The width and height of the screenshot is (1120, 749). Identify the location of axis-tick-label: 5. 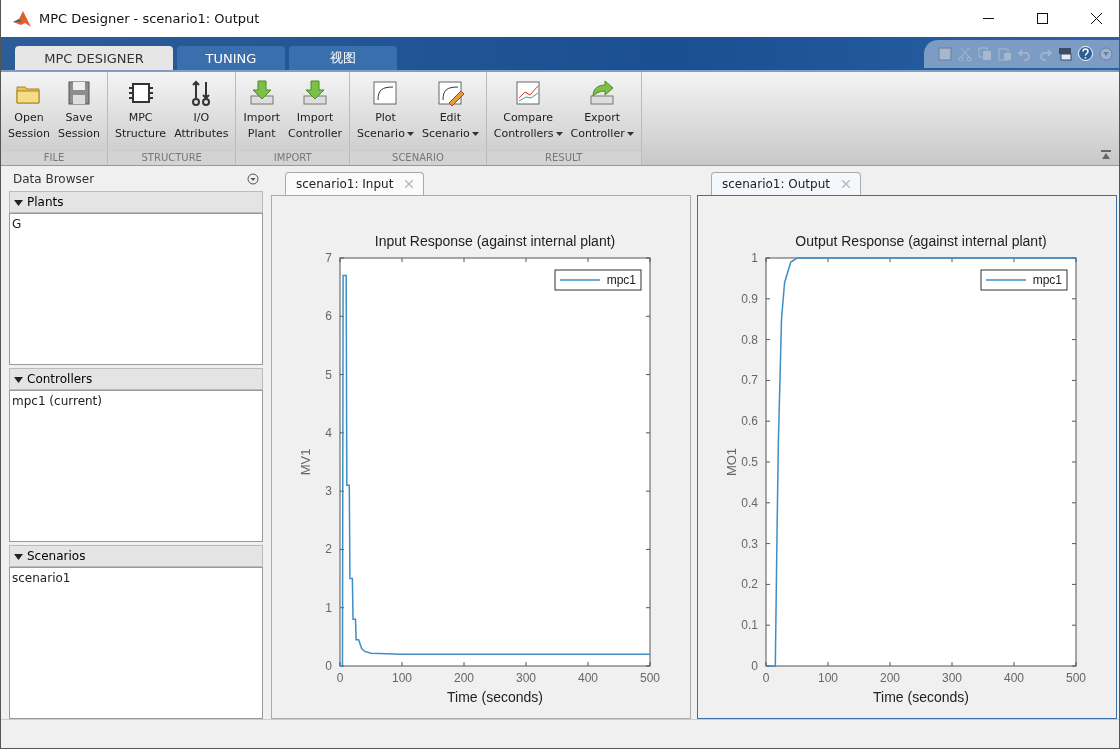
(328, 374).